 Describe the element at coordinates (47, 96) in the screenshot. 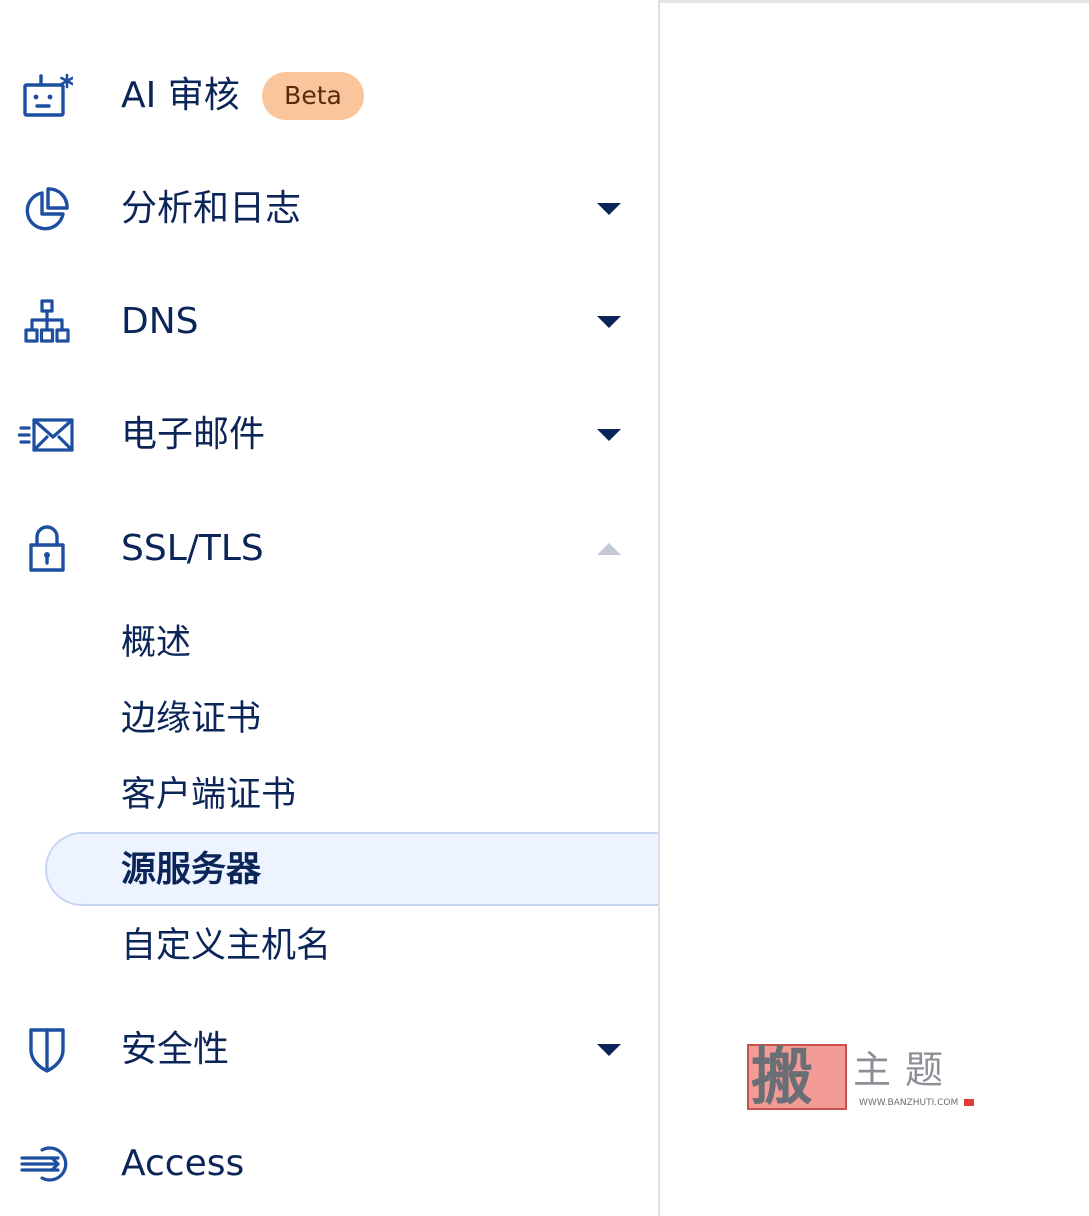

I see `ai-robot-icon` at that location.